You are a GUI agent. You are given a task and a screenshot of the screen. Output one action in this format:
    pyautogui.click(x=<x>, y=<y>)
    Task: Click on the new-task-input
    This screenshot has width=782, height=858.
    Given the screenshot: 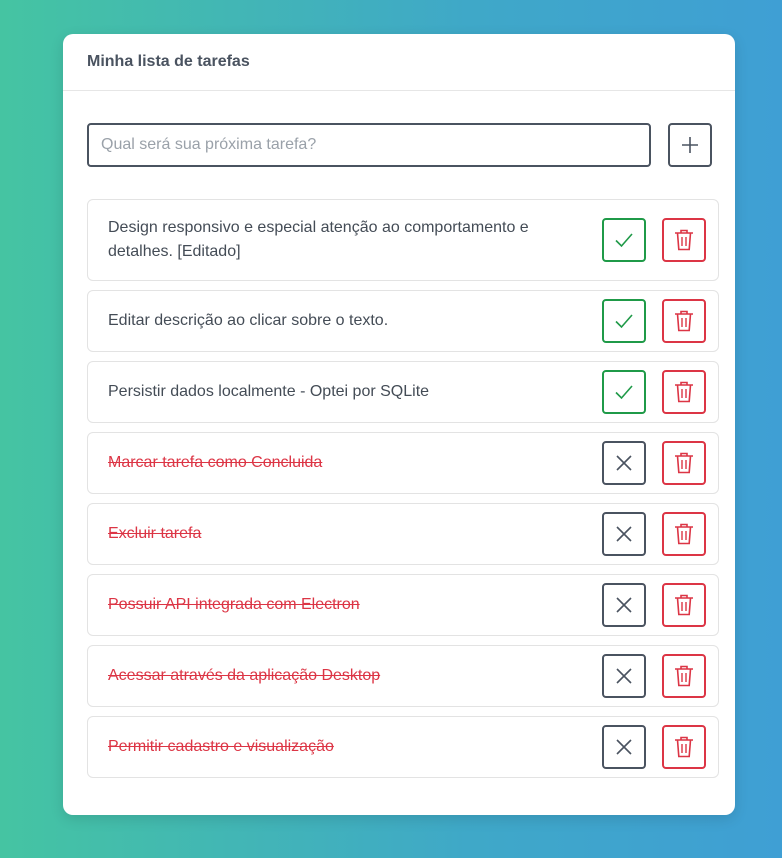 What is the action you would take?
    pyautogui.click(x=369, y=145)
    